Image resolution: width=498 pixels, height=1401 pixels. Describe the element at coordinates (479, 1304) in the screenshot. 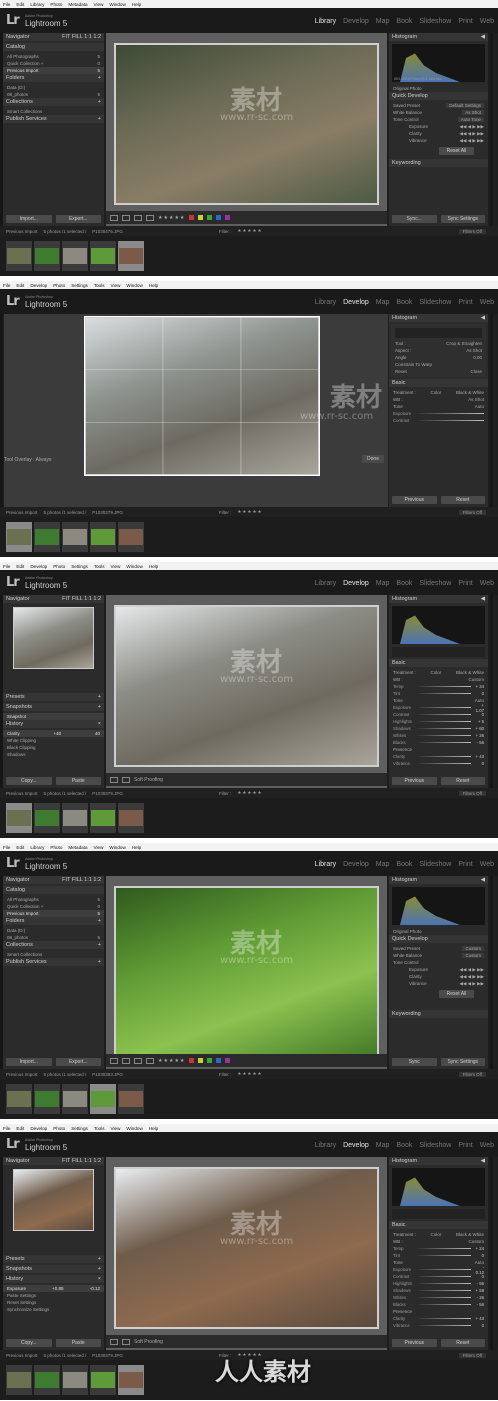

I see `slider-value: - 56` at that location.